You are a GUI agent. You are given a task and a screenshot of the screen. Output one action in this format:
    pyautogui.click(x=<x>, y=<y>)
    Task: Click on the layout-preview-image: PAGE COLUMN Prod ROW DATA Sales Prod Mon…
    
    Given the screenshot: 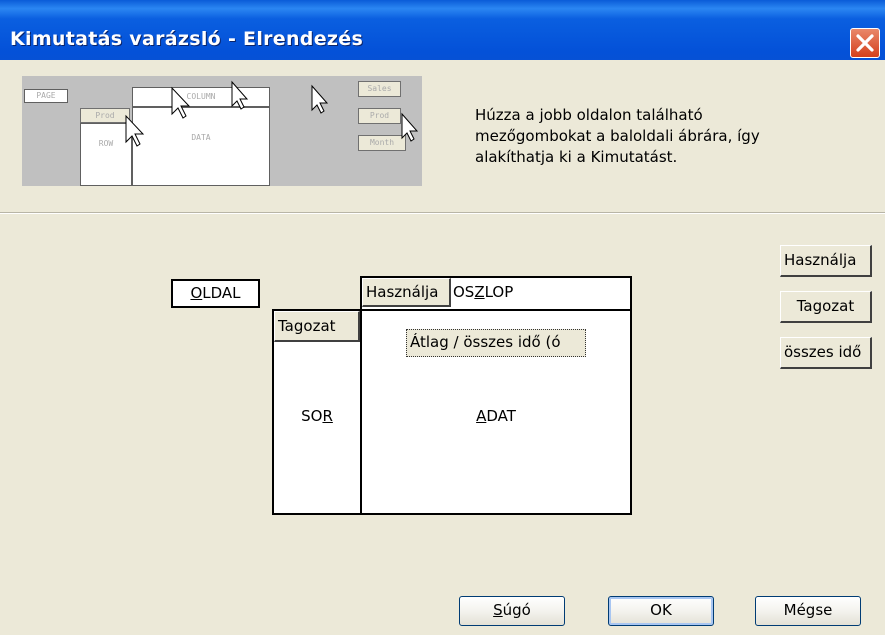 What is the action you would take?
    pyautogui.click(x=222, y=131)
    